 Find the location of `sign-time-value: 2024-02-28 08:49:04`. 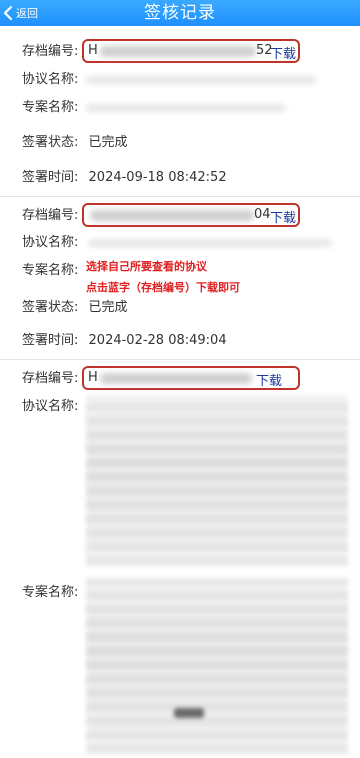

sign-time-value: 2024-02-28 08:49:04 is located at coordinates (157, 340).